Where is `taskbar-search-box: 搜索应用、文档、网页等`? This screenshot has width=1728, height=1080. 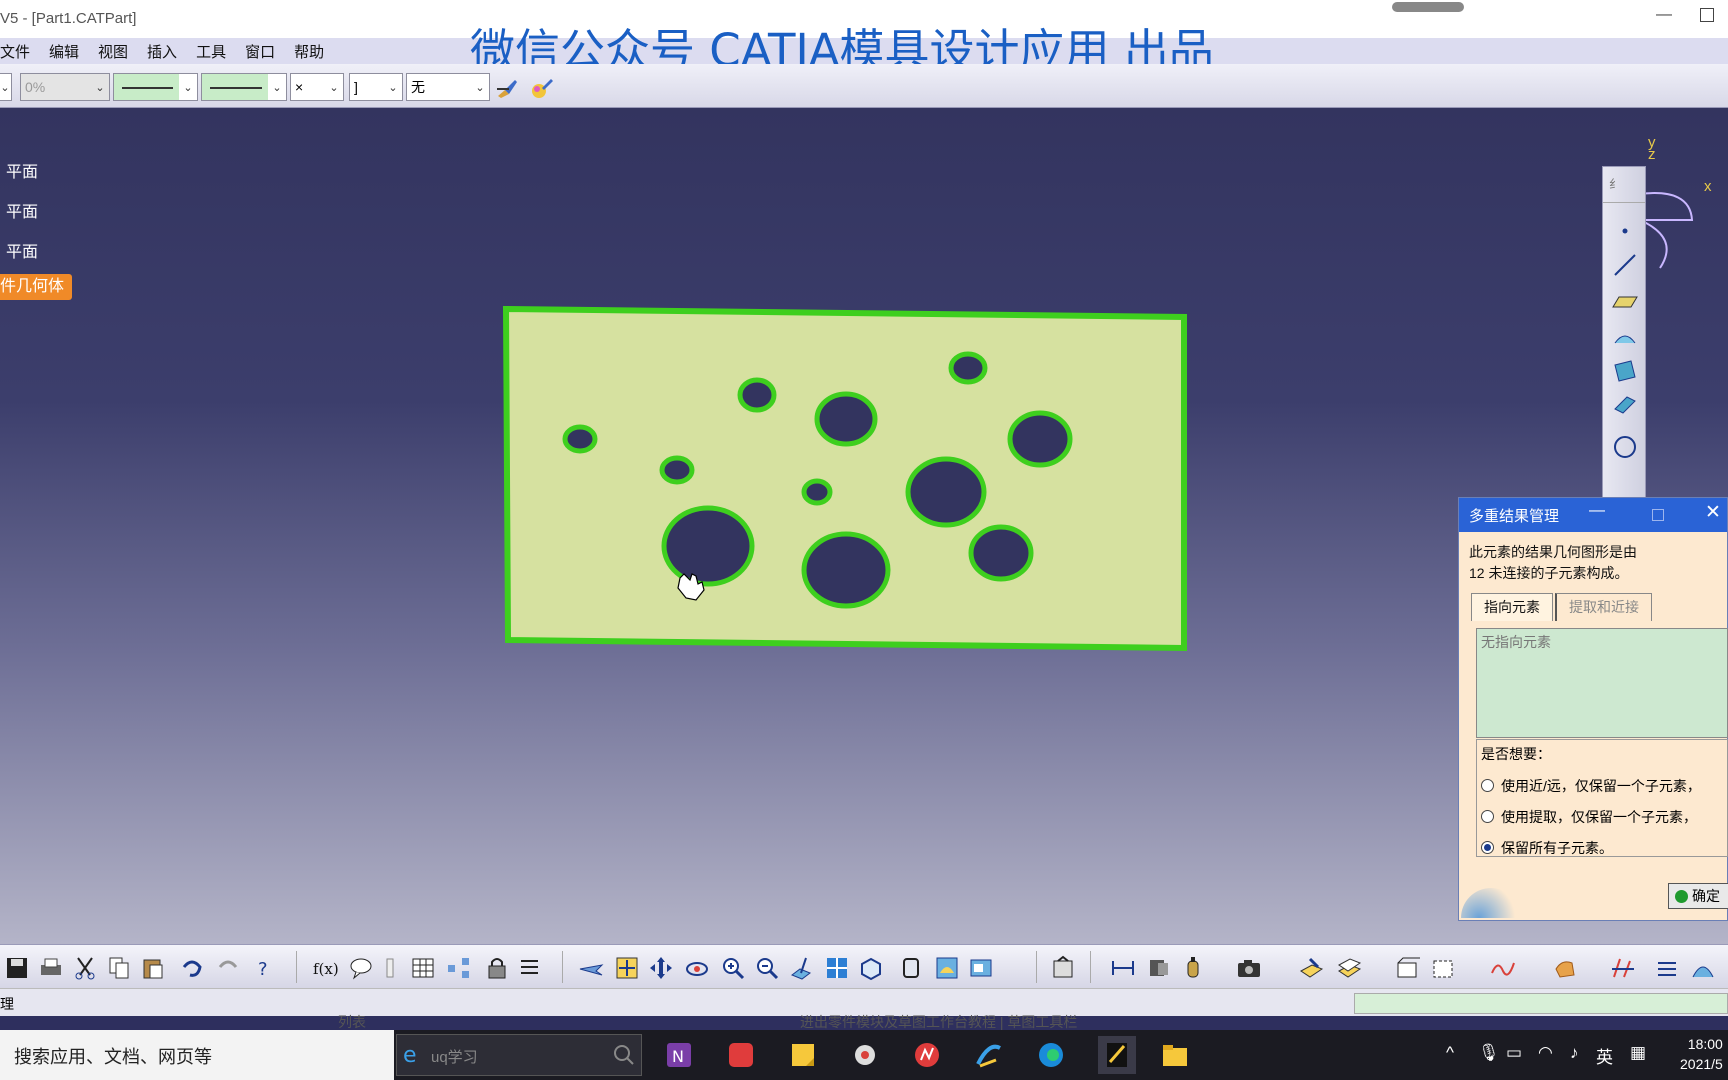
taskbar-search-box: 搜索应用、文档、网页等 is located at coordinates (197, 1055).